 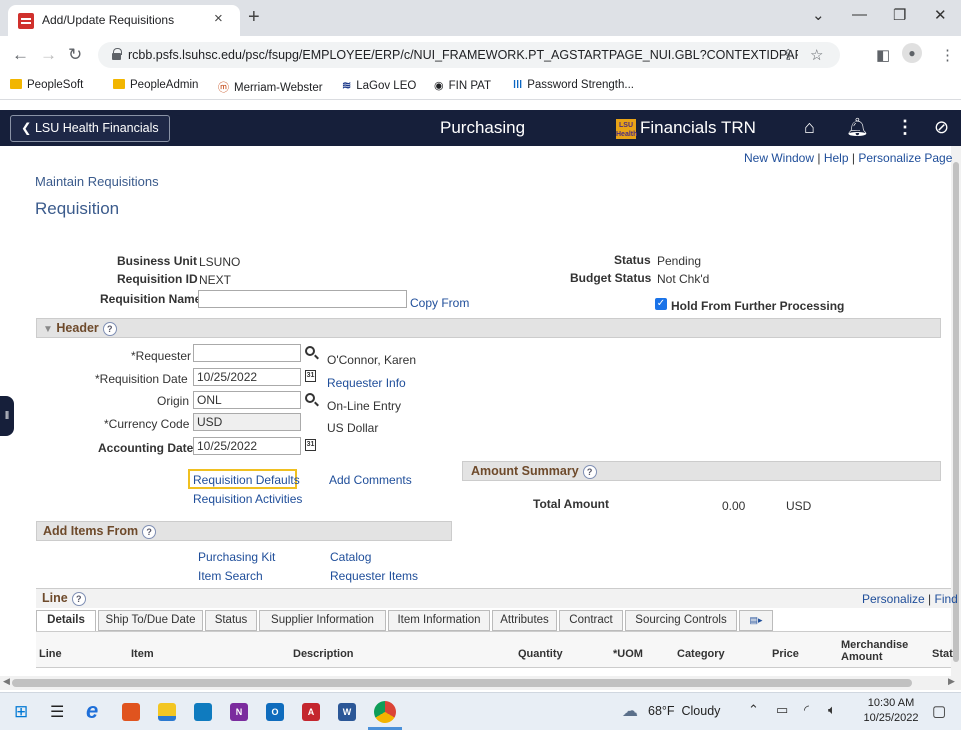 I want to click on origin-input: ONL, so click(x=247, y=400).